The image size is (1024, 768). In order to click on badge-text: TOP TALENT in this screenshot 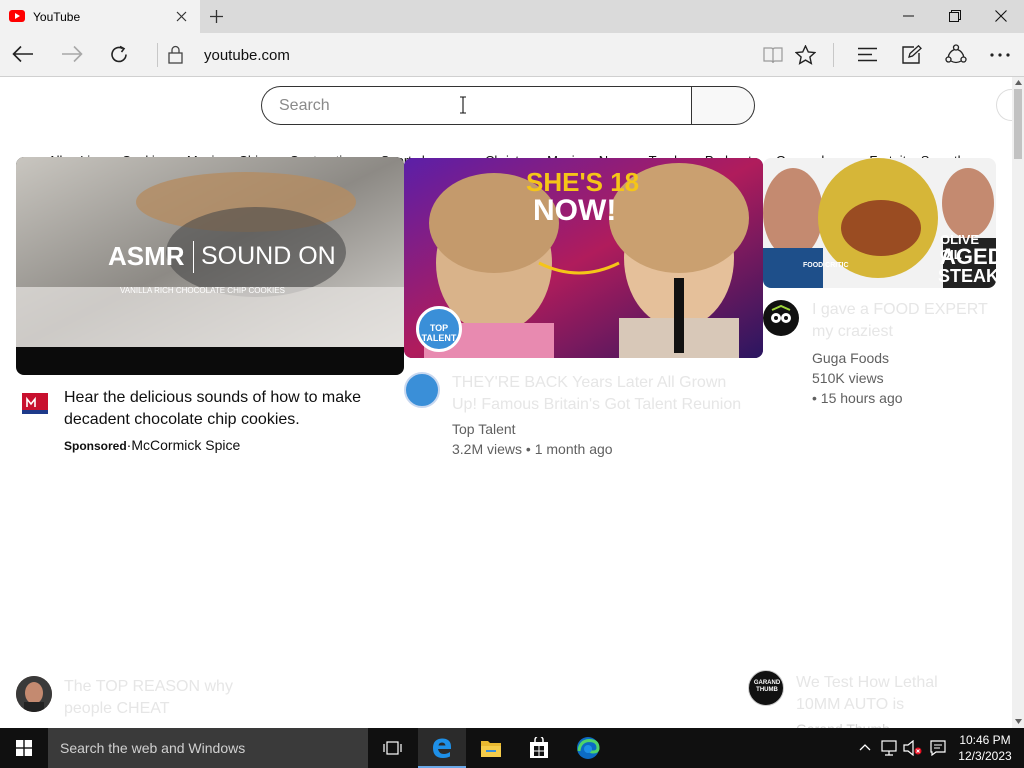, I will do `click(439, 333)`.